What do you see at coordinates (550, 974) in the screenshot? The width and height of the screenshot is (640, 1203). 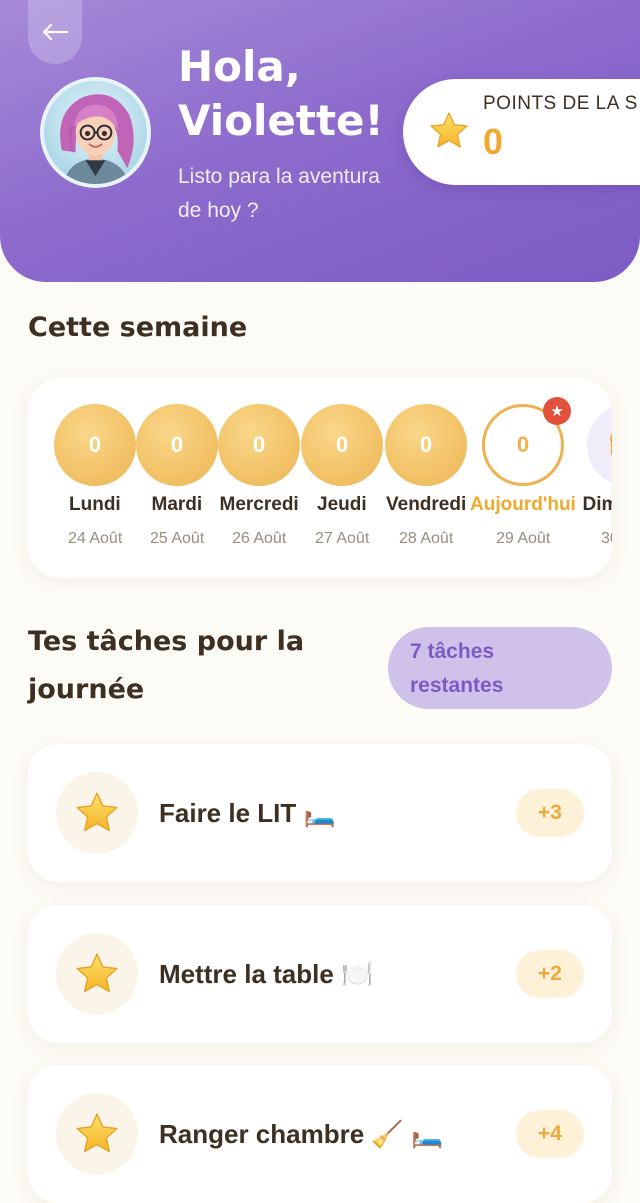 I see `task-points-badge: +2` at bounding box center [550, 974].